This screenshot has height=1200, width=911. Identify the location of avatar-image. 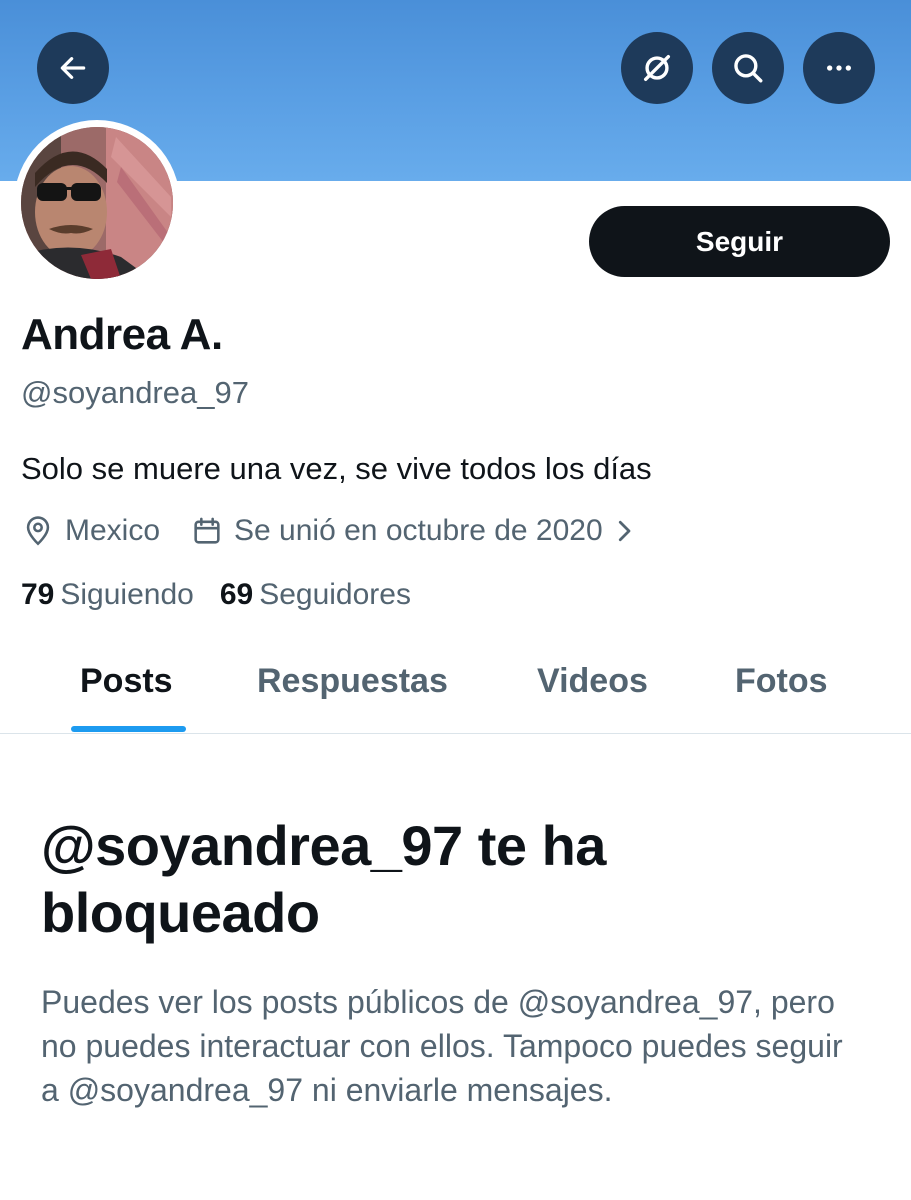
(97, 203).